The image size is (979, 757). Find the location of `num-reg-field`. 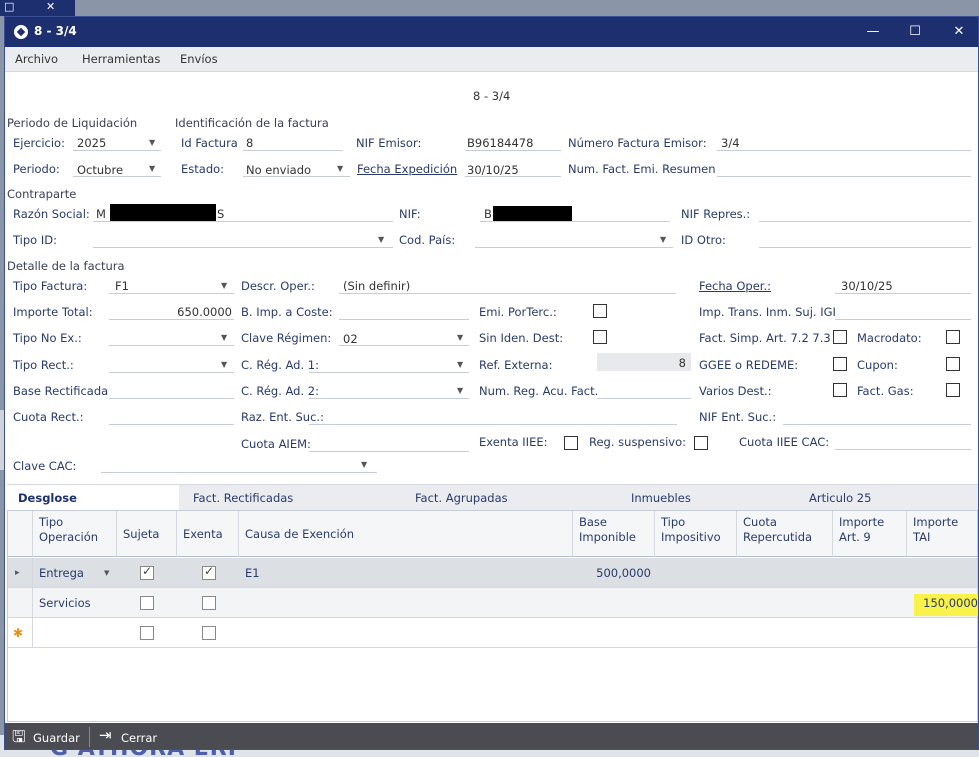

num-reg-field is located at coordinates (644, 390).